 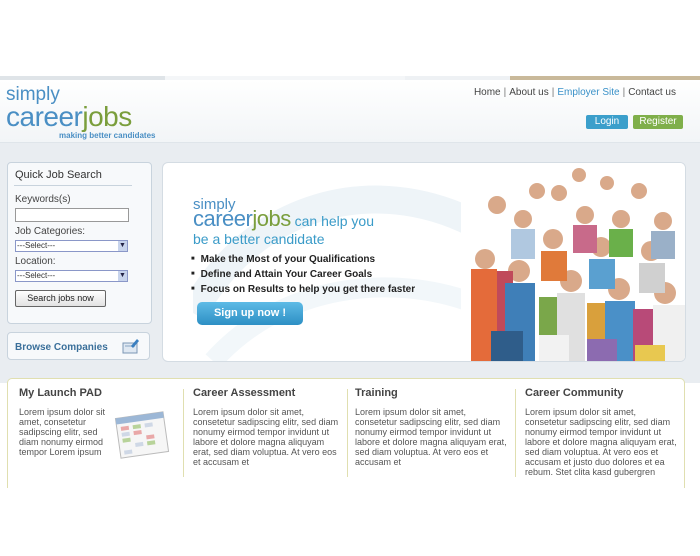 What do you see at coordinates (35, 261) in the screenshot?
I see `location-label: Location:` at bounding box center [35, 261].